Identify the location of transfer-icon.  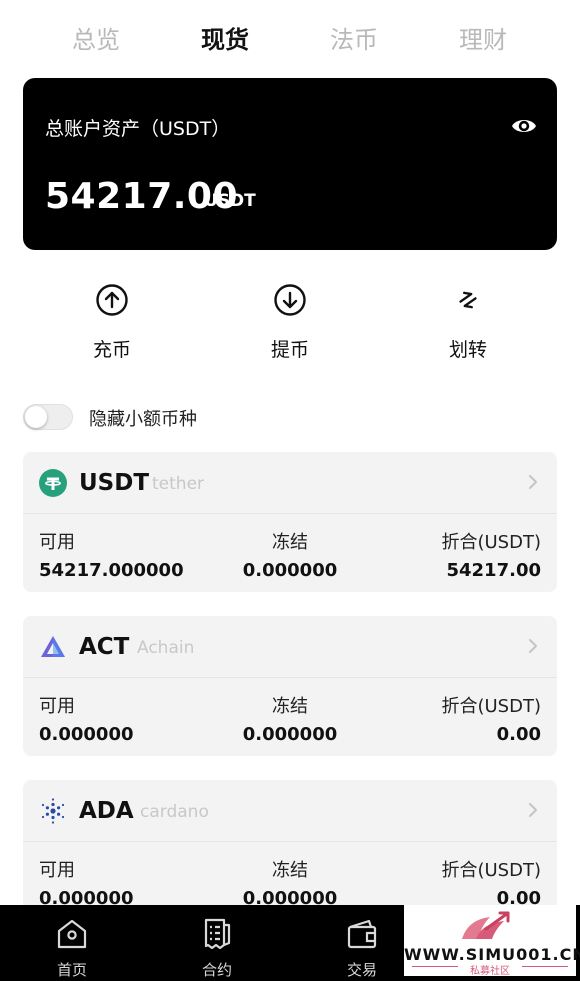
(468, 300).